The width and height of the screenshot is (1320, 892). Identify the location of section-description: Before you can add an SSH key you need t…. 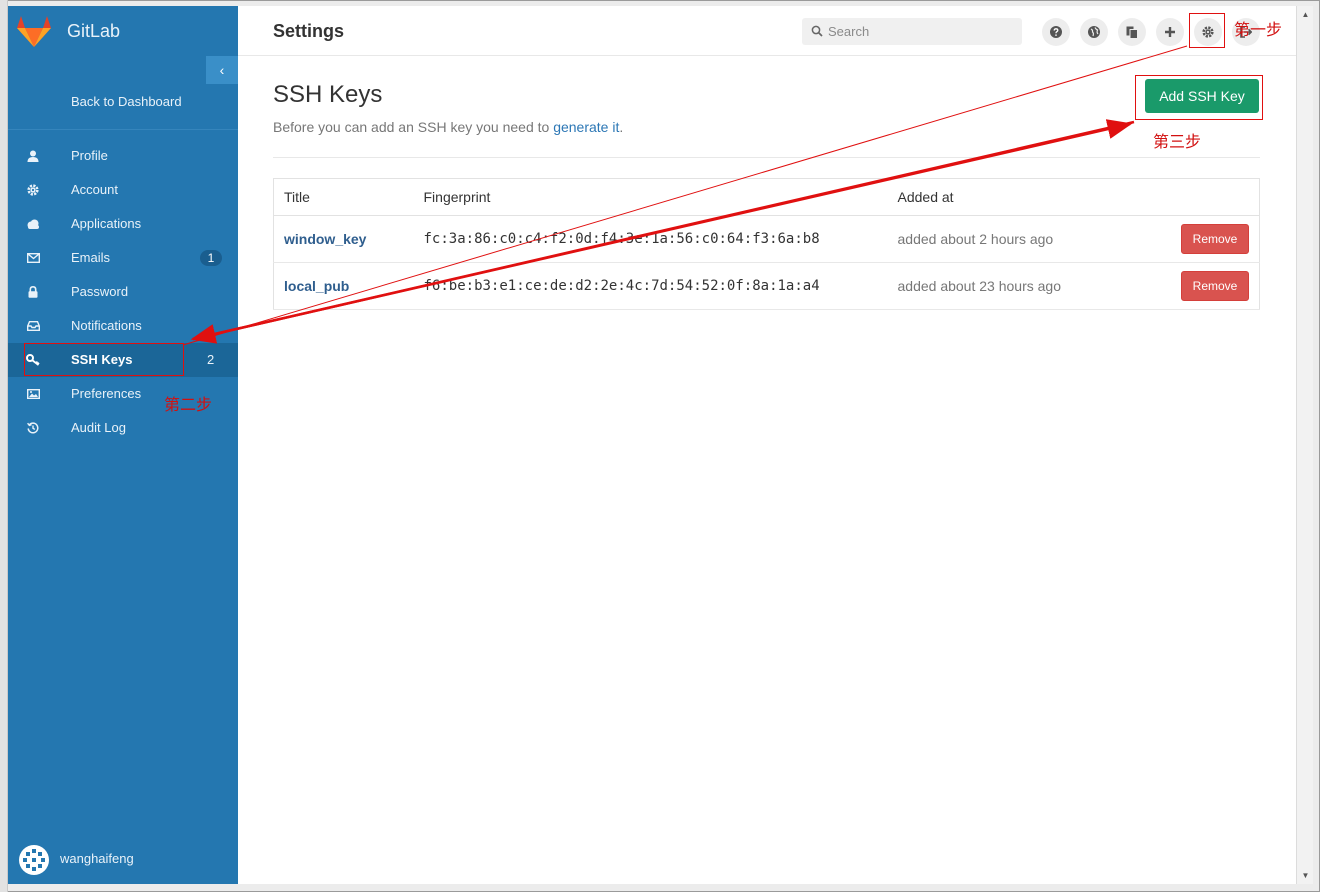
(448, 127).